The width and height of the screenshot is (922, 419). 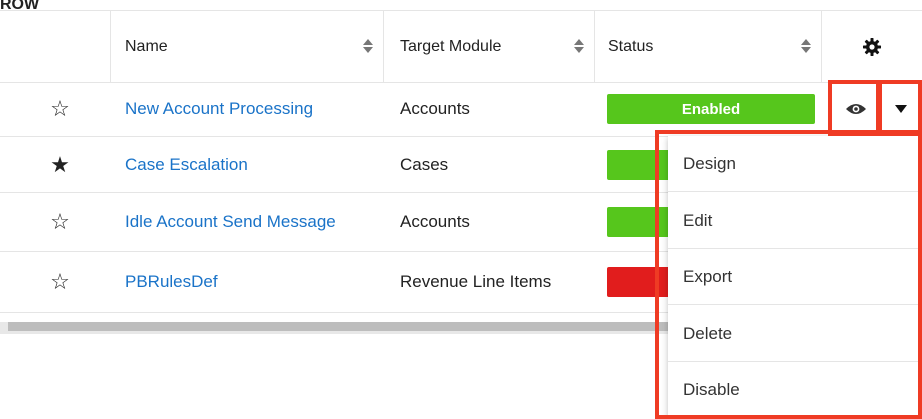 What do you see at coordinates (230, 222) in the screenshot?
I see `record-name-link: Idle Account Send Message` at bounding box center [230, 222].